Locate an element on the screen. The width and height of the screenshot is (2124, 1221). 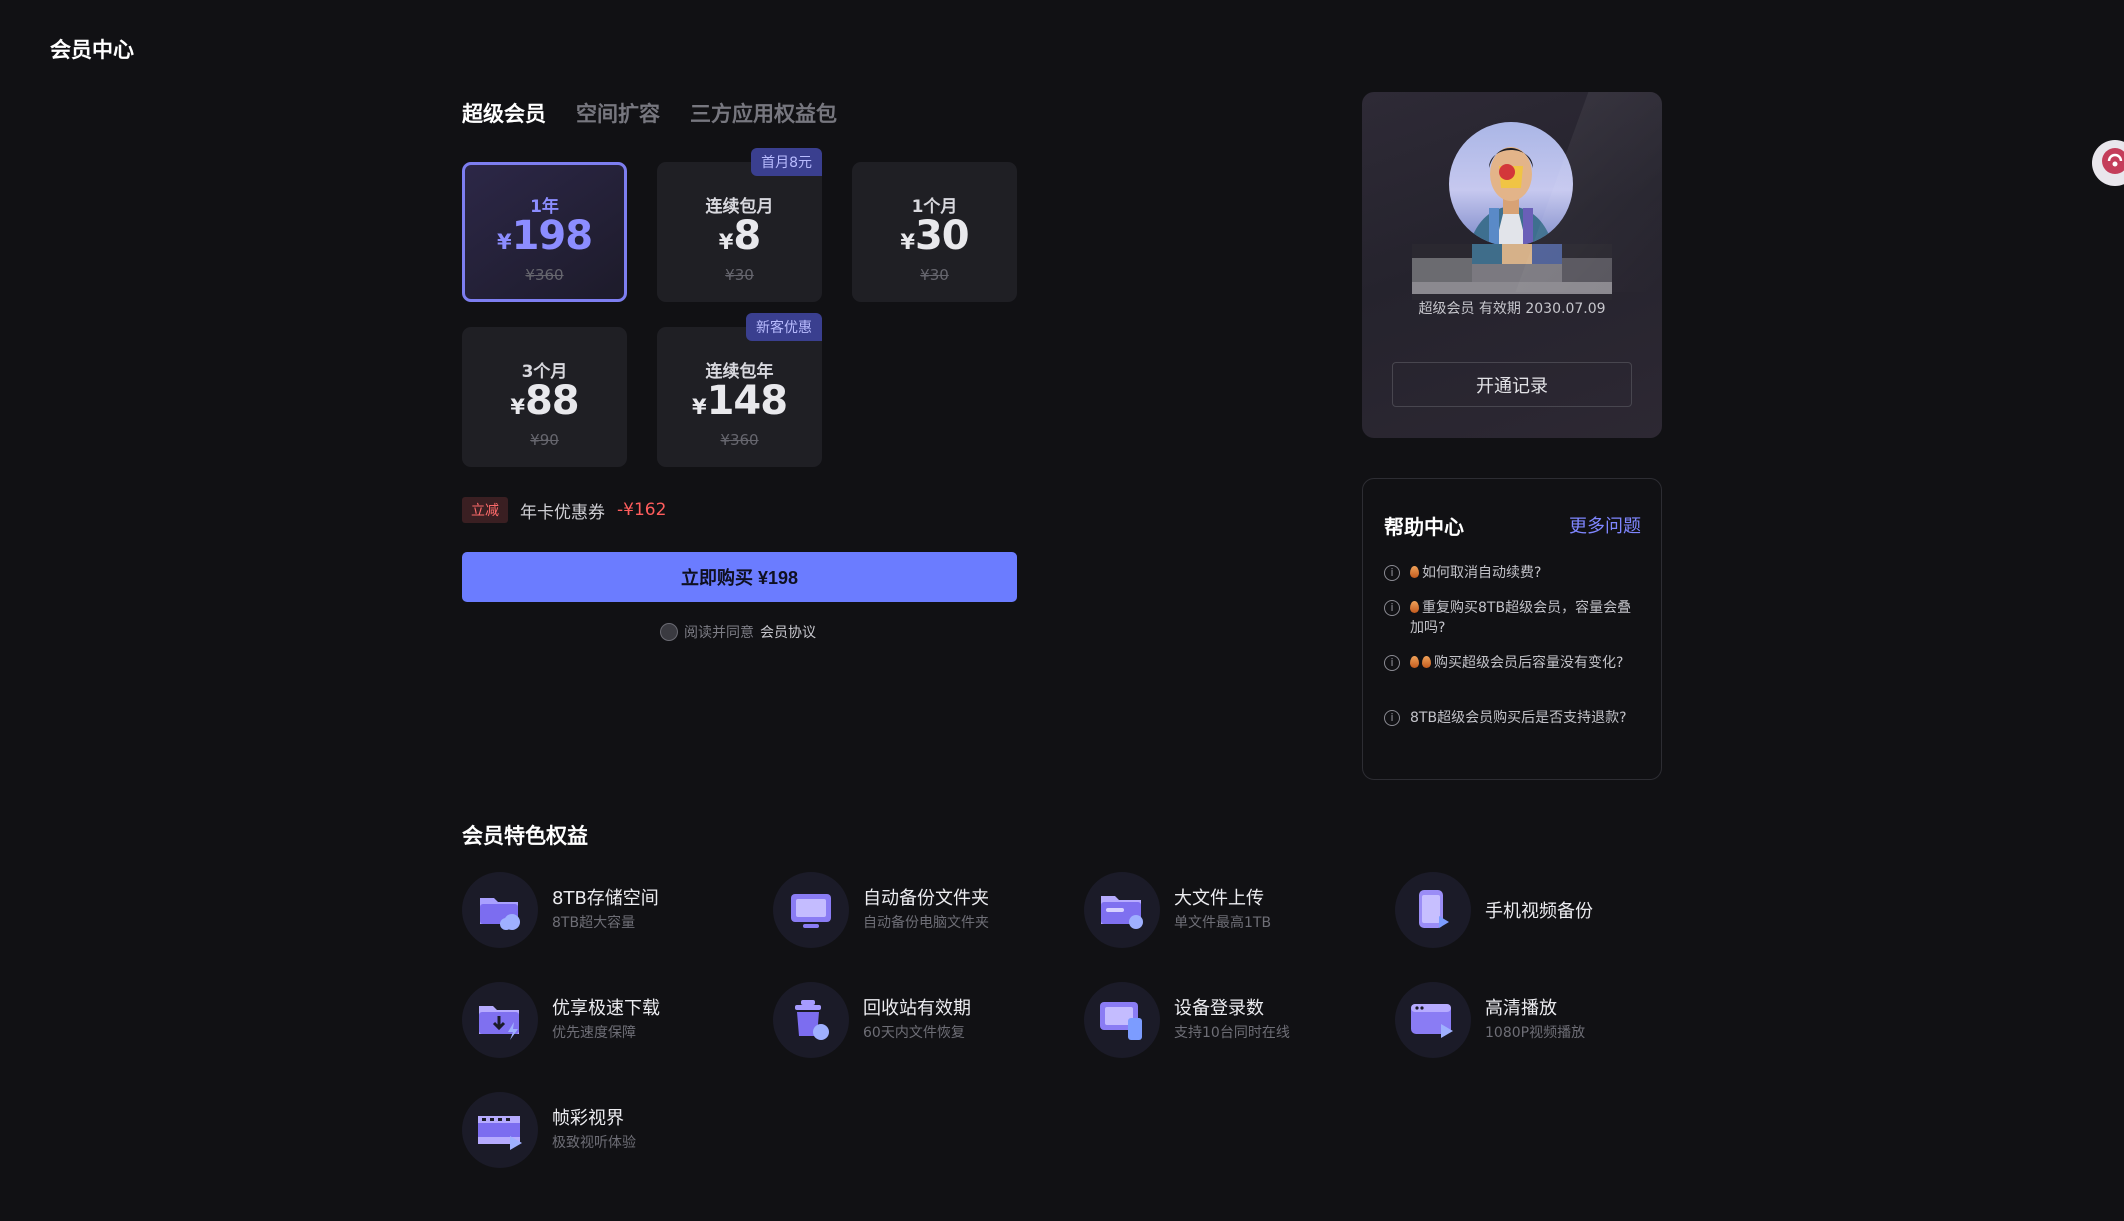
page-title: 会员中心 is located at coordinates (92, 50).